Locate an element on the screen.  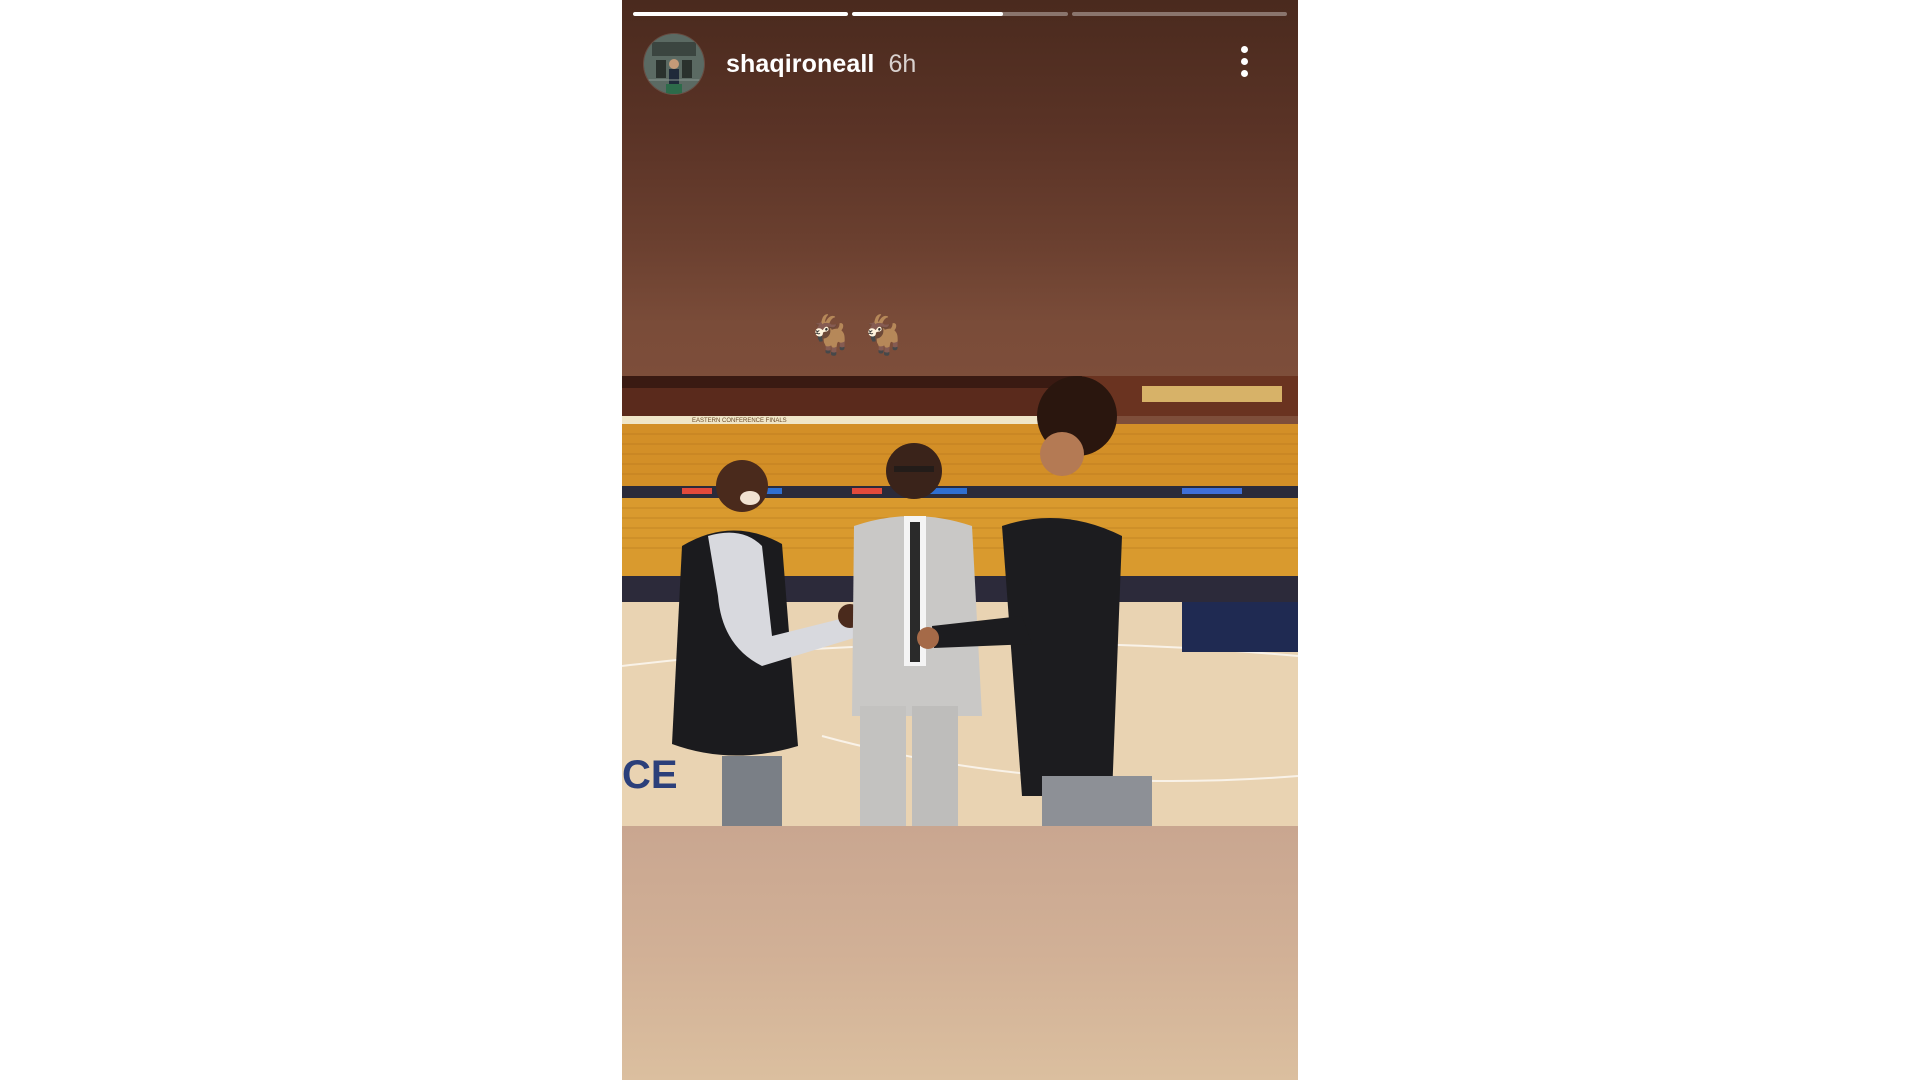
caption-text: 🐐🐐 is located at coordinates (860, 335).